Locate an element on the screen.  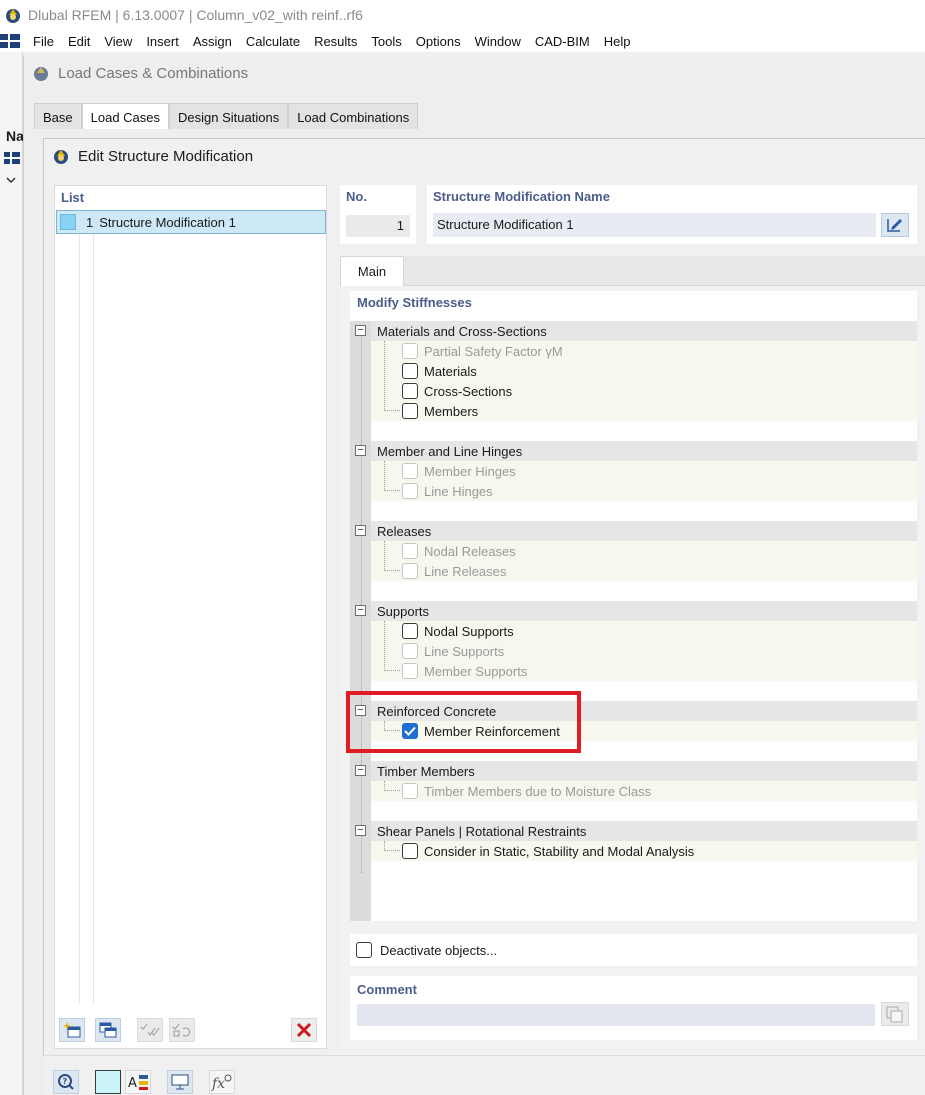
menu-help: Help is located at coordinates (617, 41).